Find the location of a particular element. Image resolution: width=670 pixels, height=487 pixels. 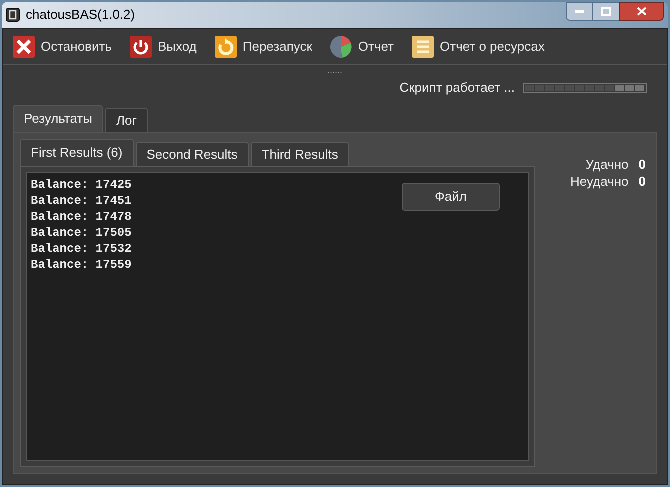

maximize-icon is located at coordinates (606, 11).